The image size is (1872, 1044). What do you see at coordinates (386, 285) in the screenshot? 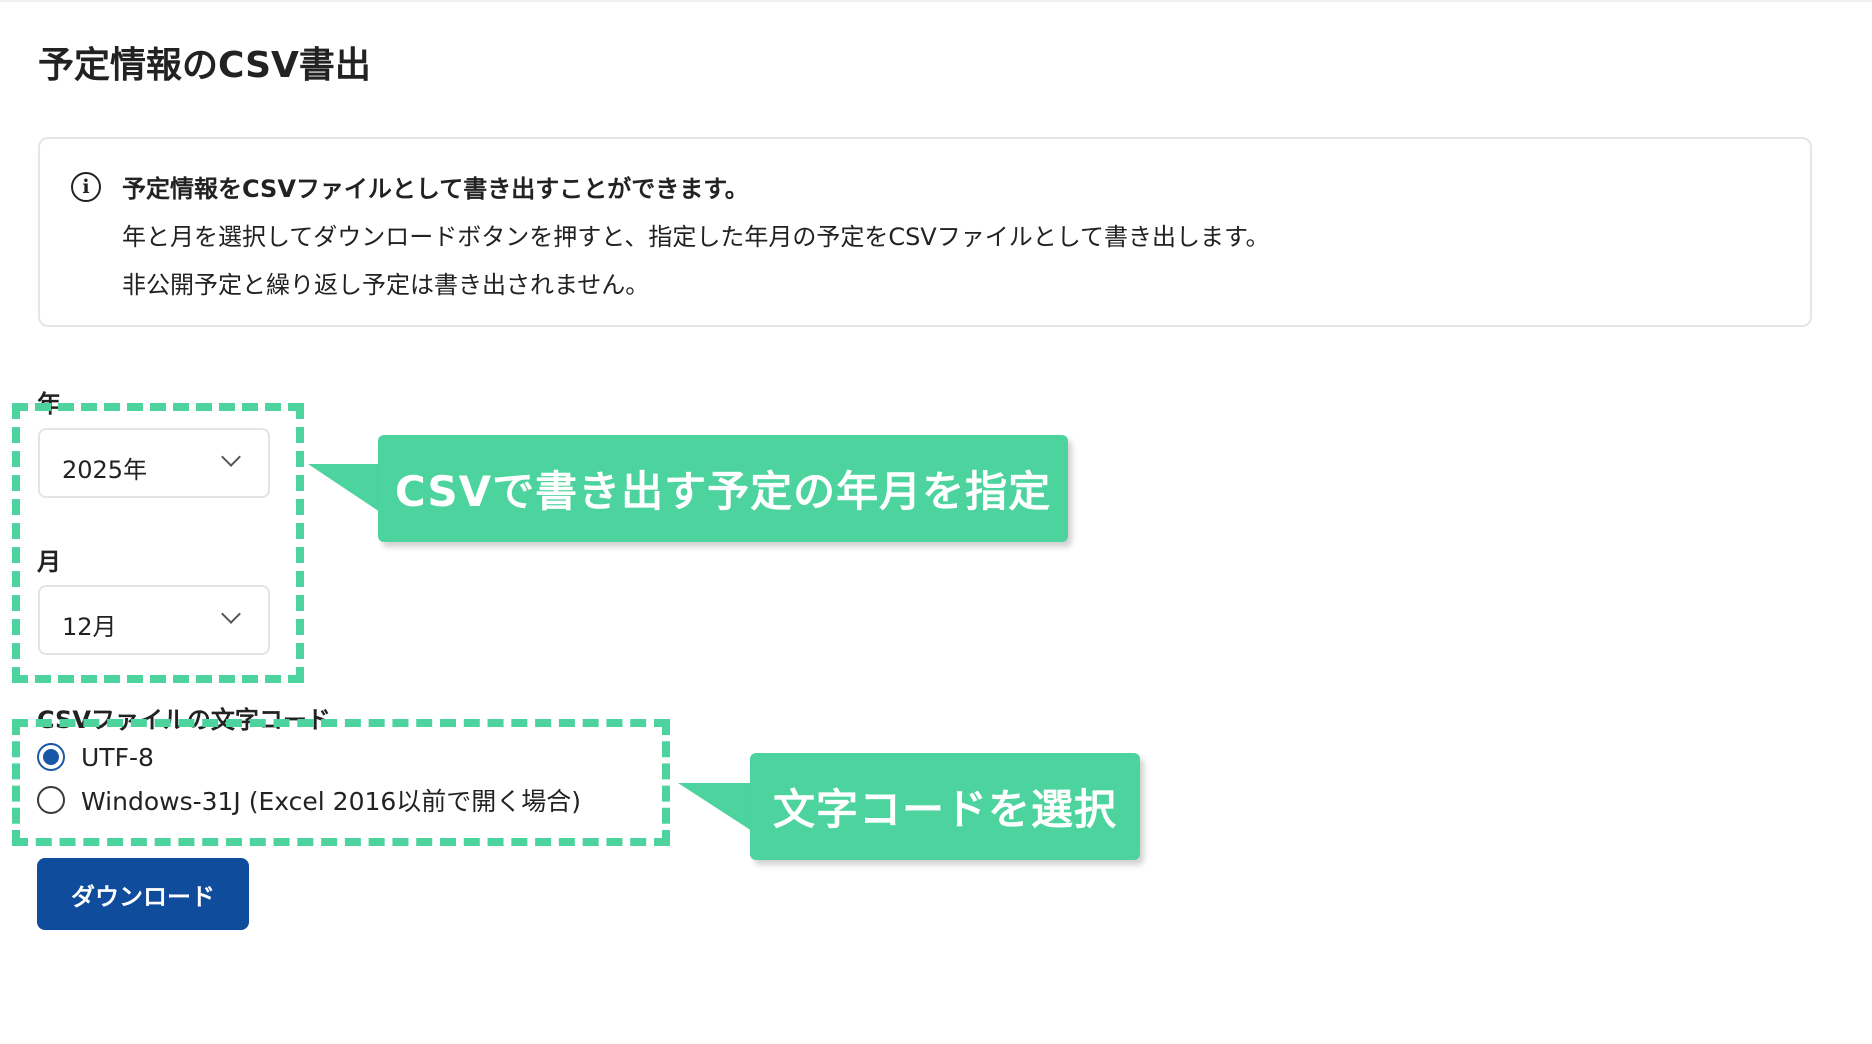
I see `info-line-3: 非公開予定と繰り返し予定は書き出されません。` at bounding box center [386, 285].